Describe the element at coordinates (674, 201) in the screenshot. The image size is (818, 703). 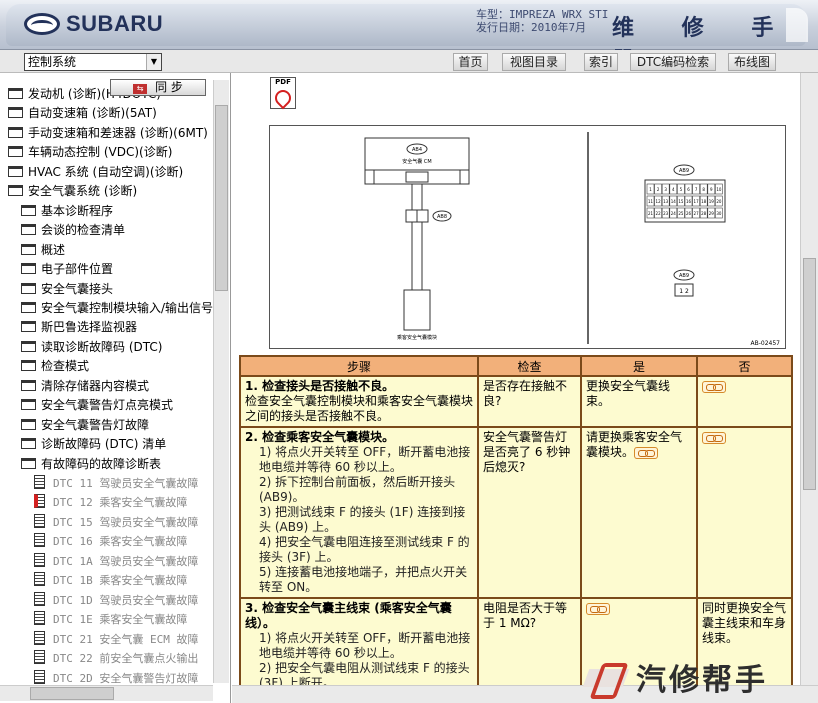
I see `pin-number: 14` at that location.